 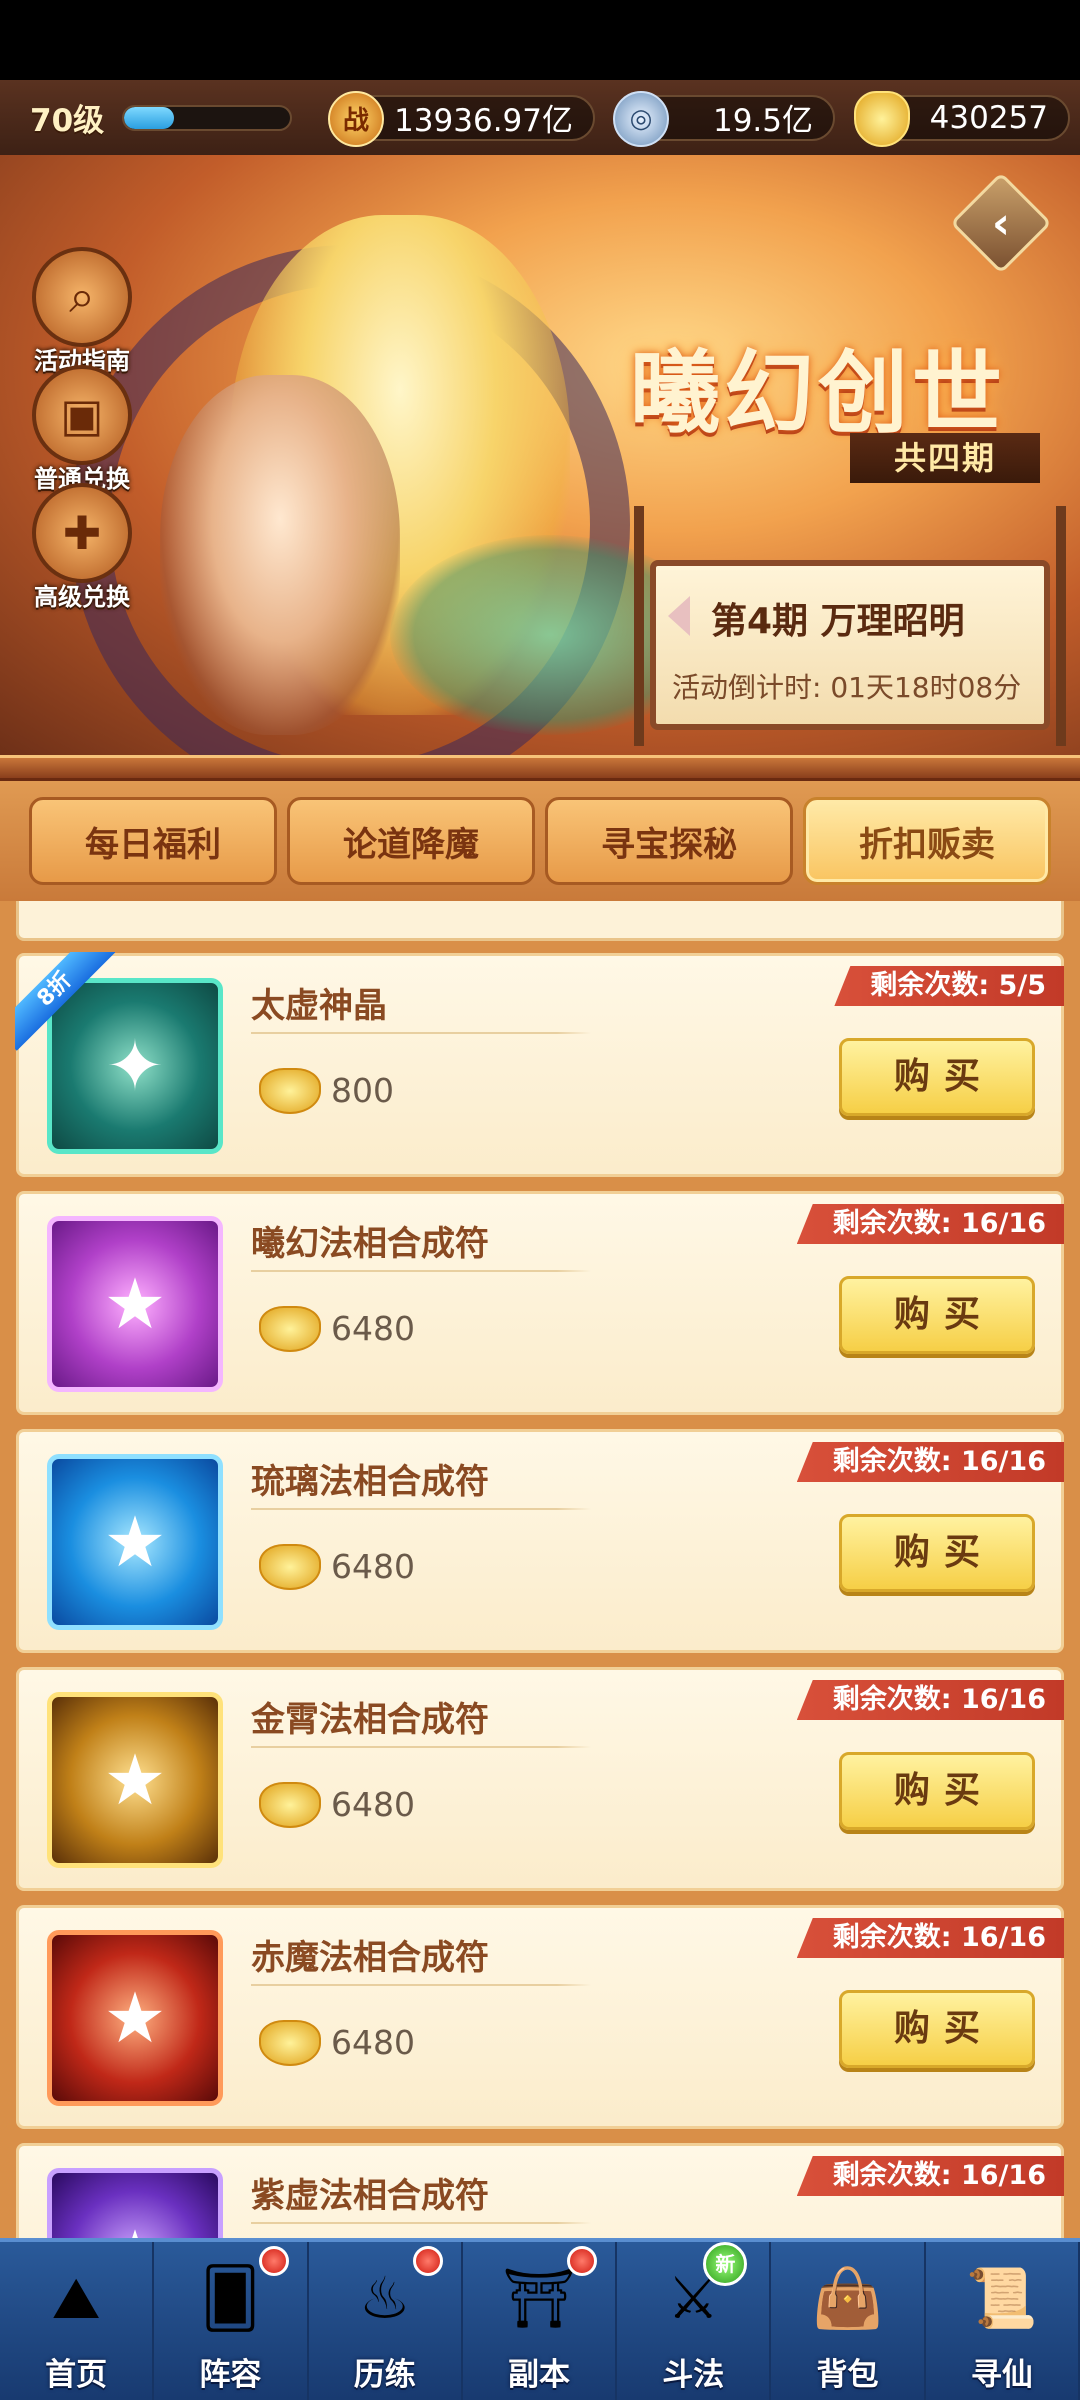 What do you see at coordinates (386, 2321) in the screenshot?
I see `nav-training: ♨ 历练` at bounding box center [386, 2321].